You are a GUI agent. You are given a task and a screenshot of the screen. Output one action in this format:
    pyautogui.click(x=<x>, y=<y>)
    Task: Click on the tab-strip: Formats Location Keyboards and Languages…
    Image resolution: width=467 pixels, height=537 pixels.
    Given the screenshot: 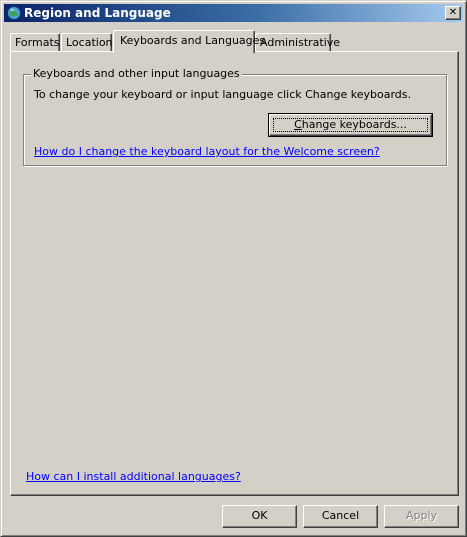 What is the action you would take?
    pyautogui.click(x=235, y=41)
    